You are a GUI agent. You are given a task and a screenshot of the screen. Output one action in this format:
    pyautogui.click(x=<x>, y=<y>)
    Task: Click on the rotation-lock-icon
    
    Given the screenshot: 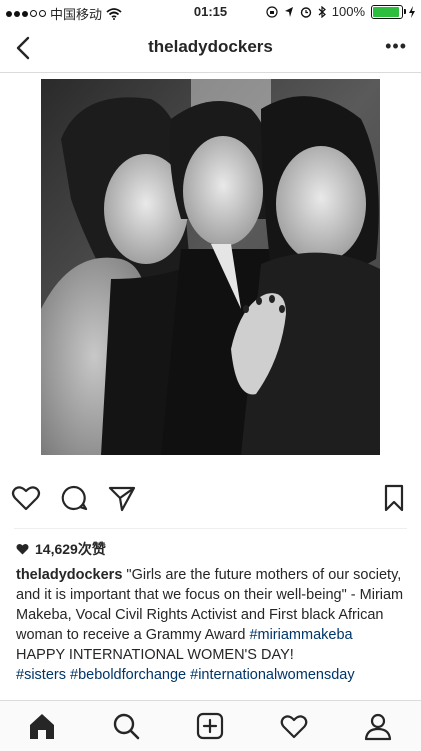 What is the action you would take?
    pyautogui.click(x=272, y=11)
    